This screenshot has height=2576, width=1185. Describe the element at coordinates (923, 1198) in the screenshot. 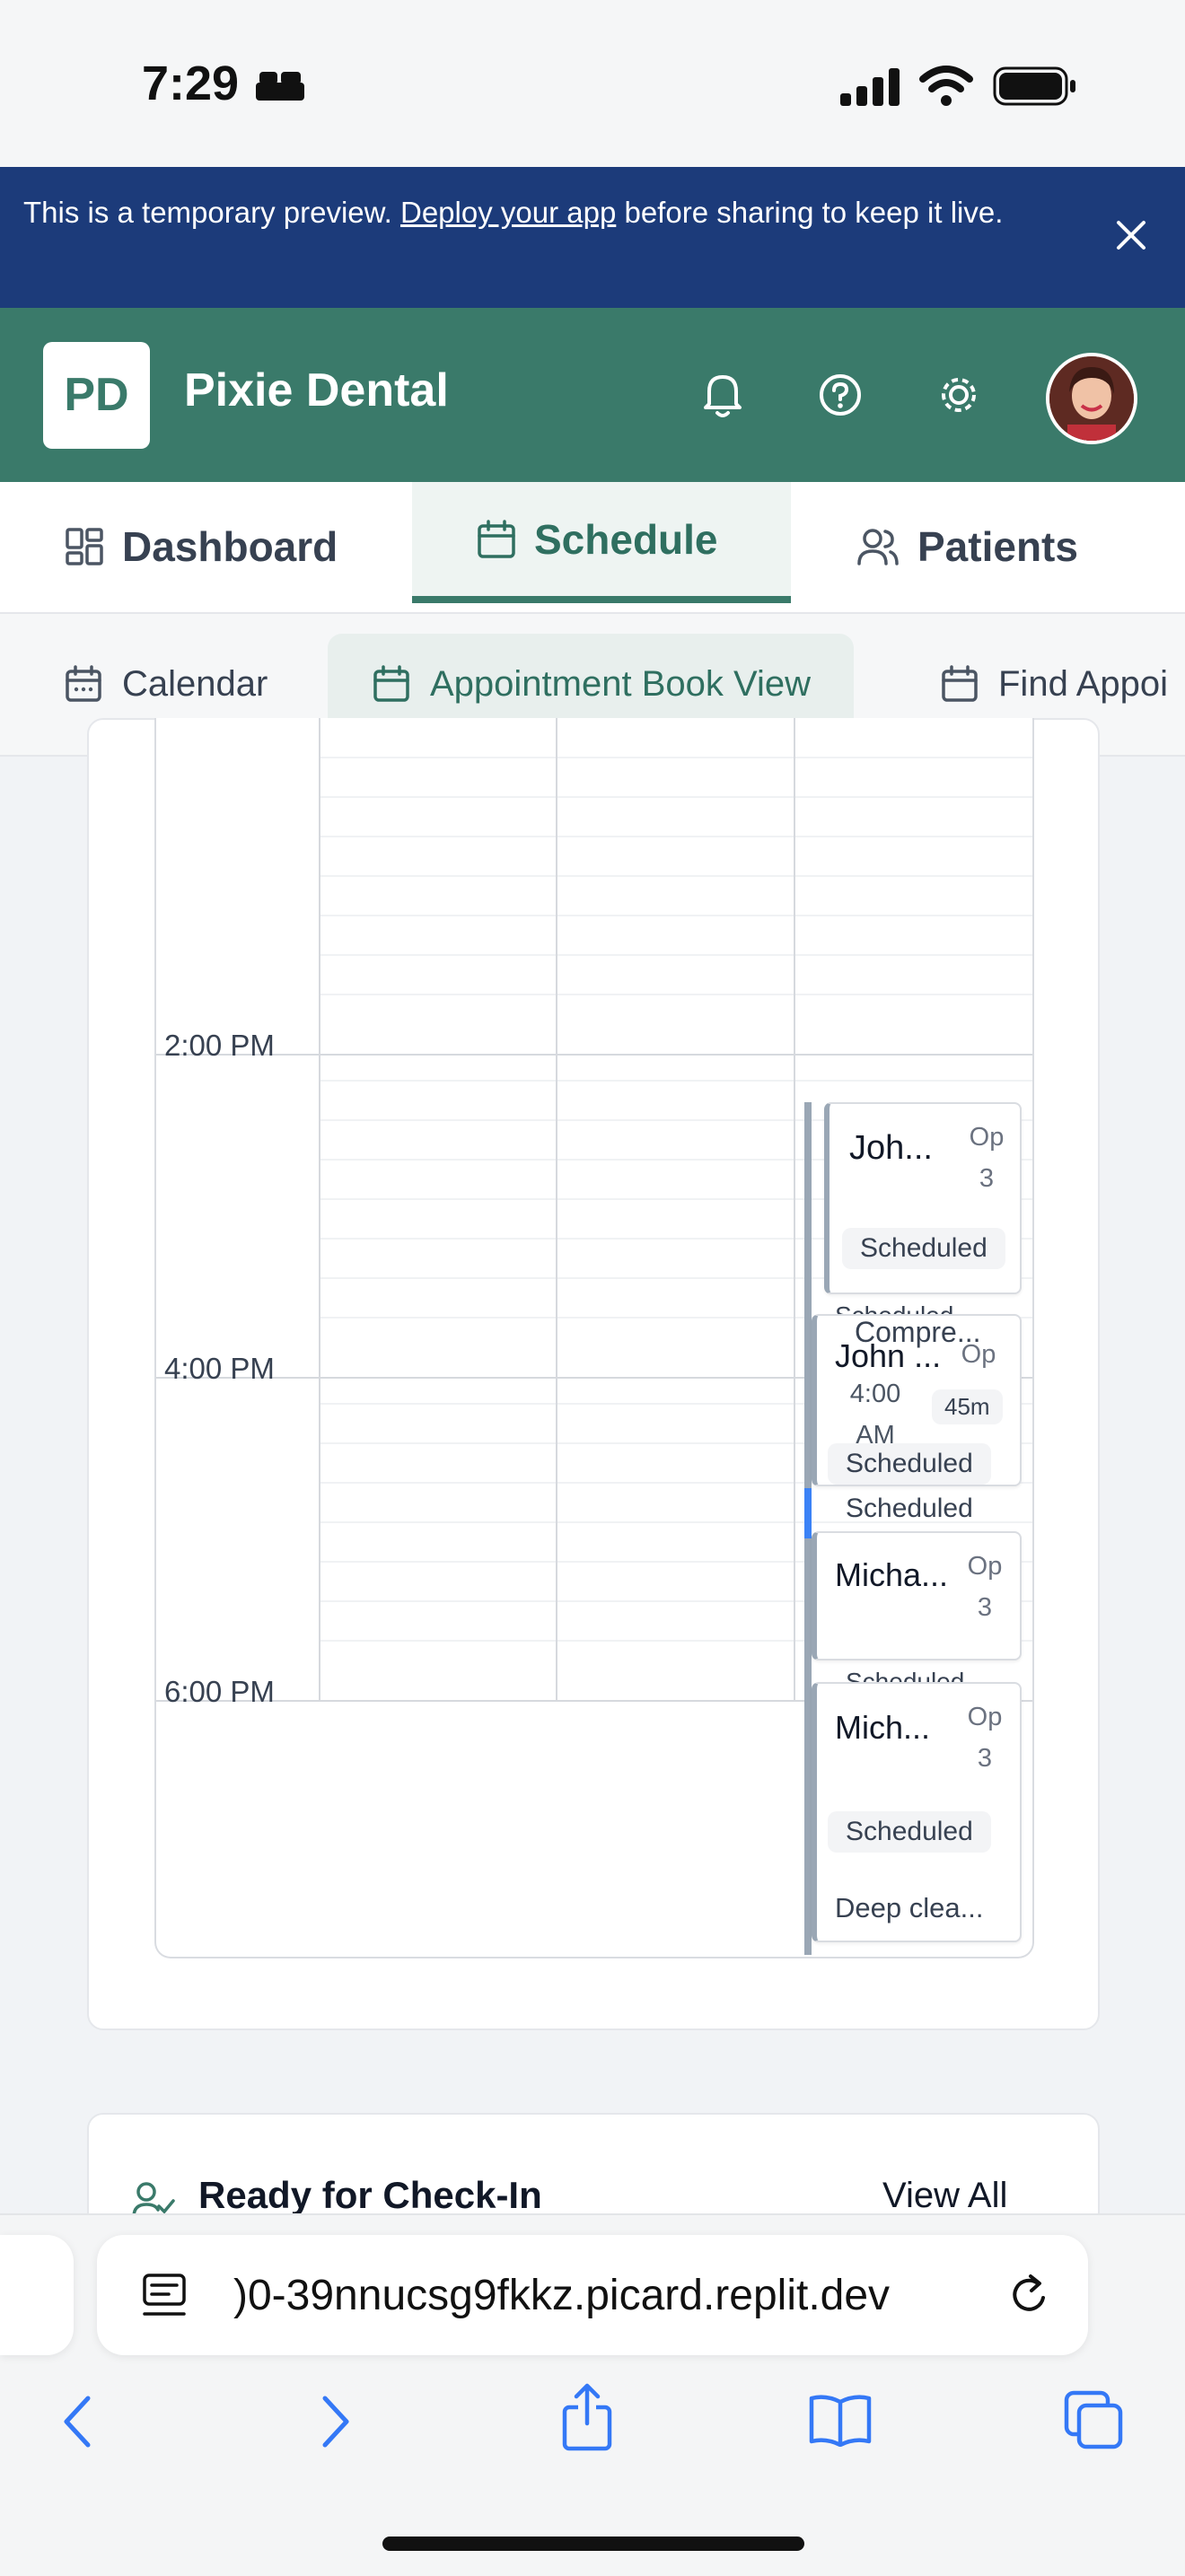

I see `appointment-card: Joh... Op 3 Scheduled` at that location.